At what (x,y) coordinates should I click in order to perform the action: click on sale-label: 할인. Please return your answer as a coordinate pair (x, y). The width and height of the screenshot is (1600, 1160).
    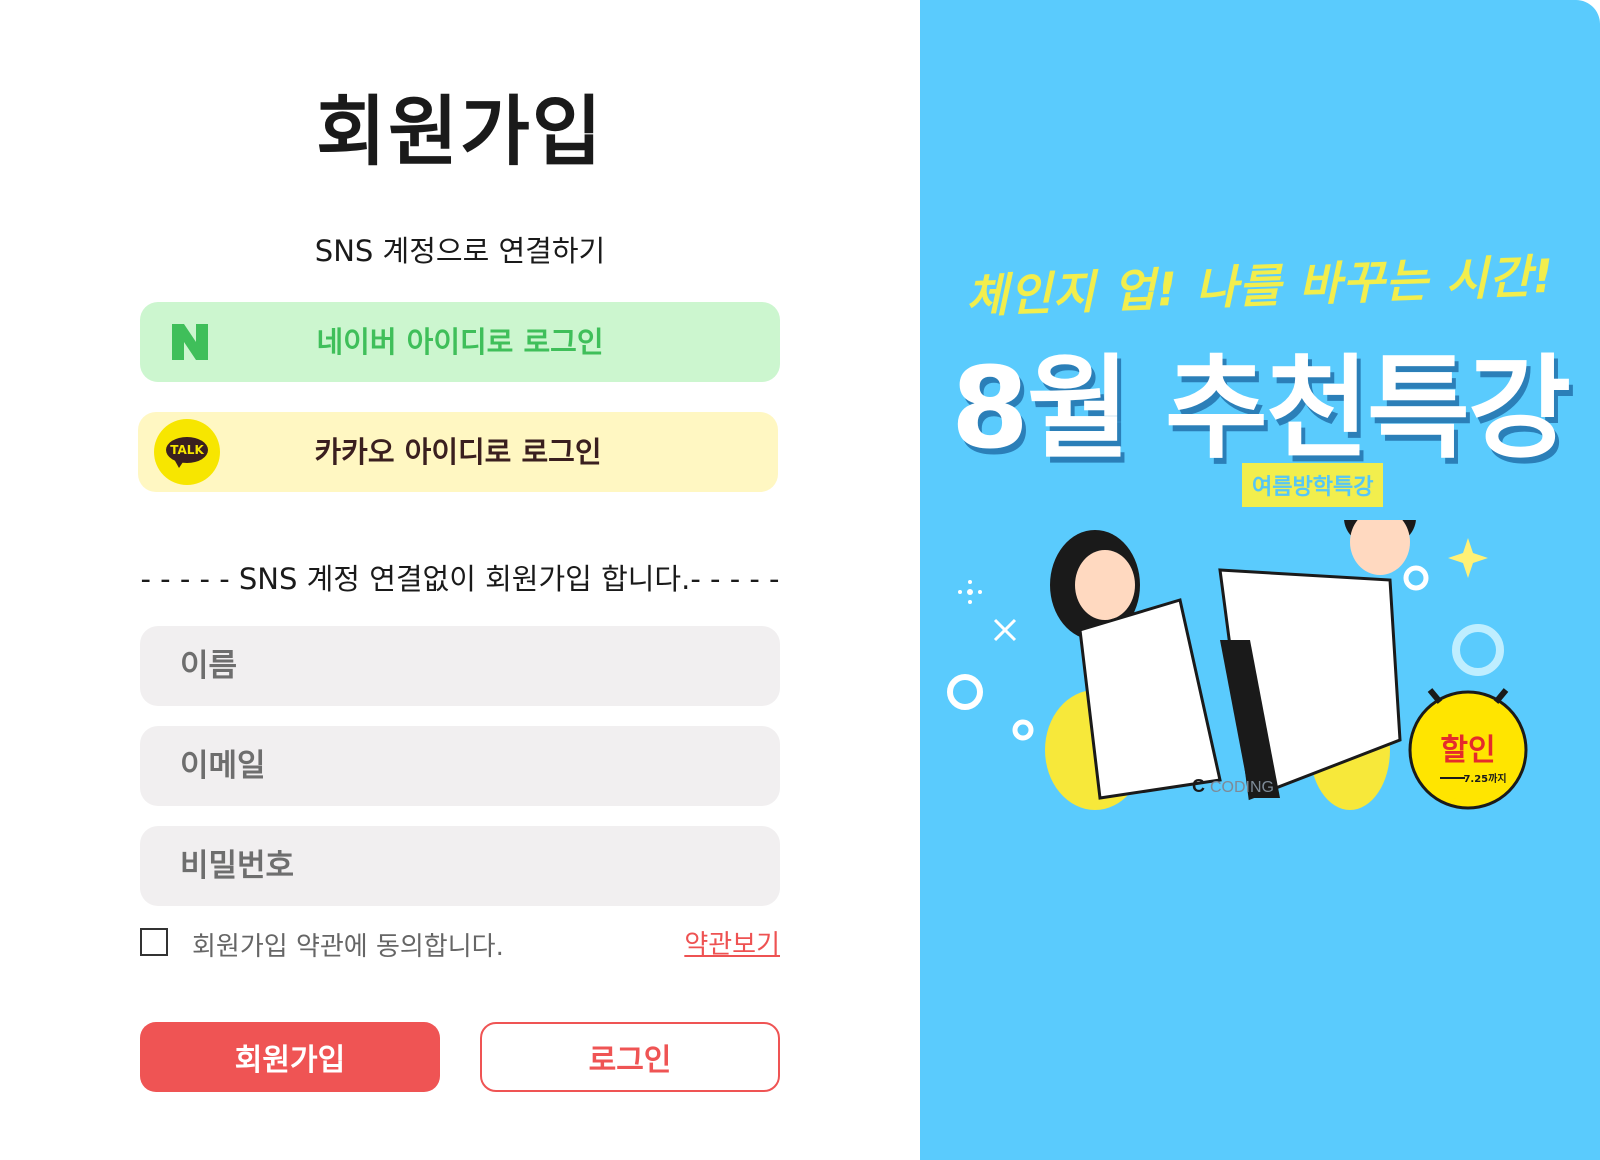
    Looking at the image, I should click on (1467, 750).